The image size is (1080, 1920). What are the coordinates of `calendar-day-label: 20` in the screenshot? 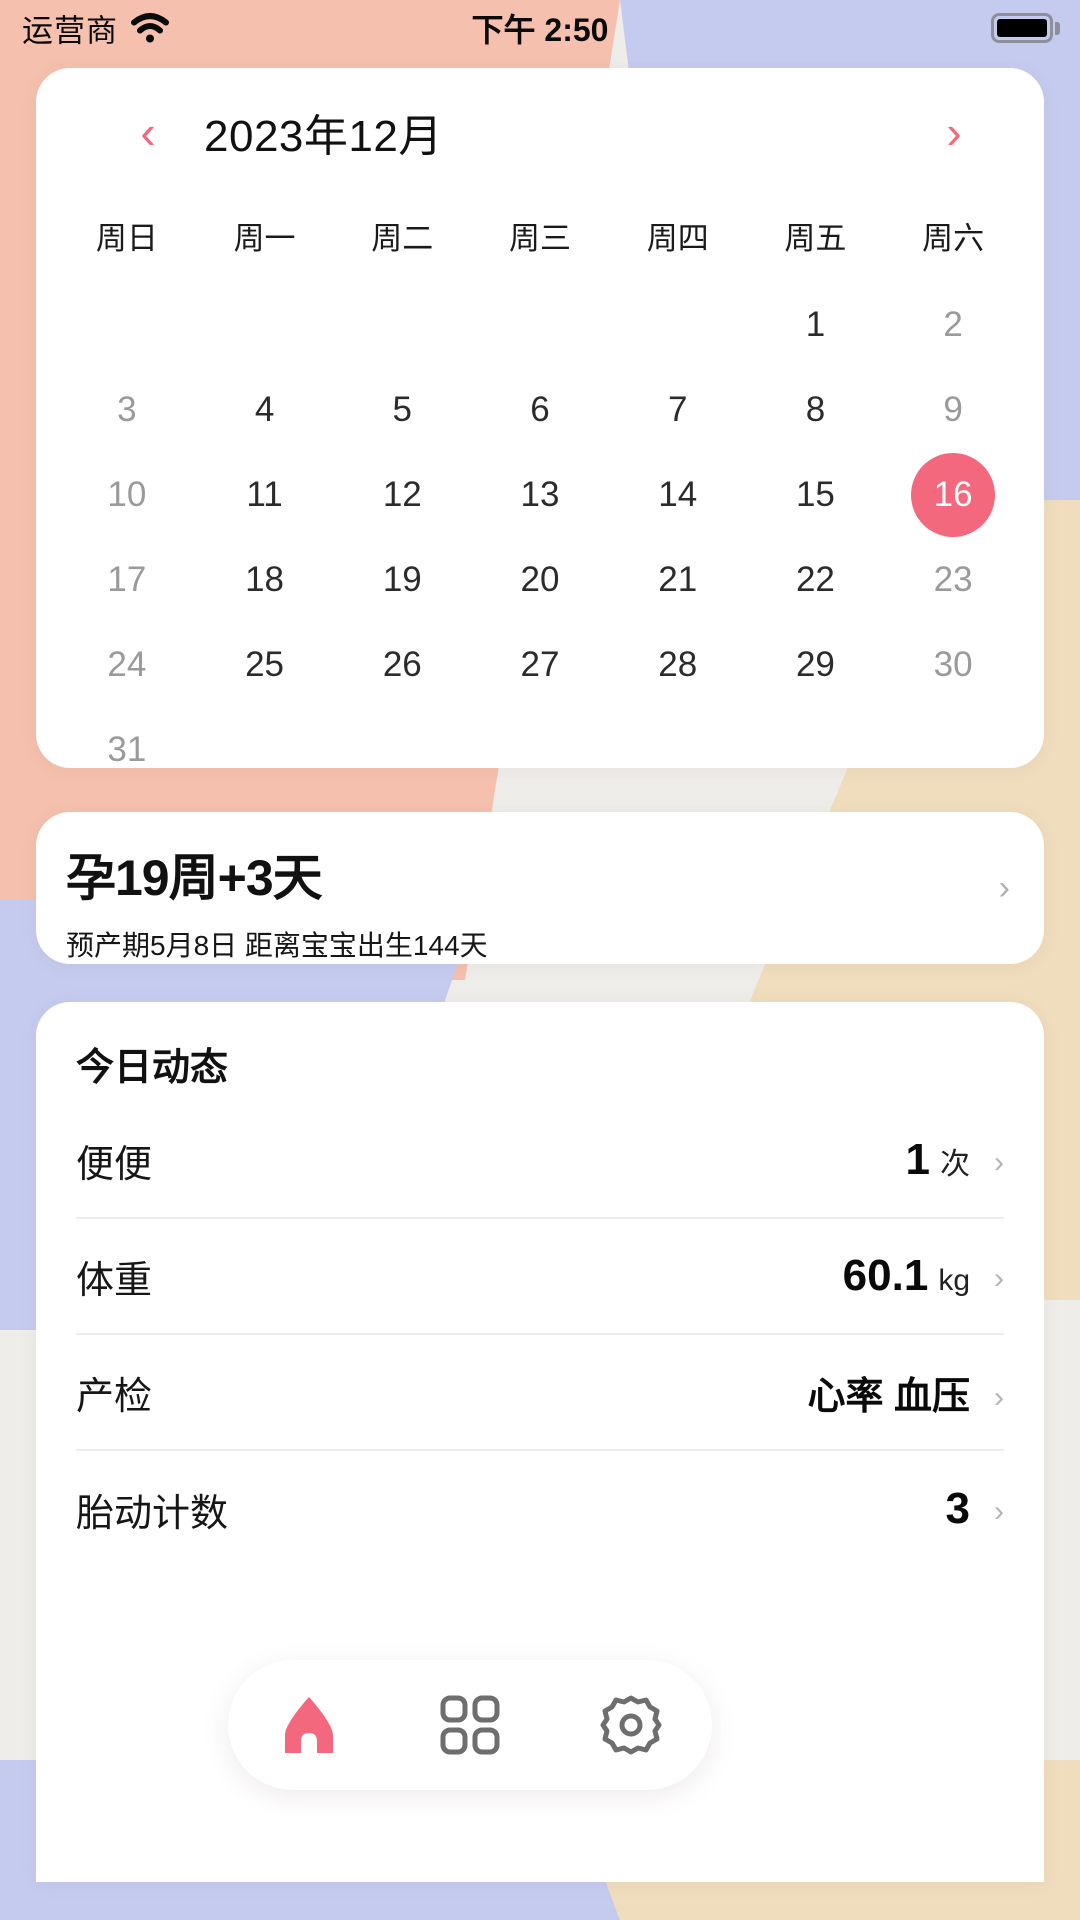 It's located at (540, 579).